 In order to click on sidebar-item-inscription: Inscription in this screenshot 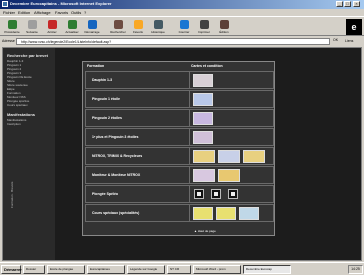, I will do `click(14, 124)`.